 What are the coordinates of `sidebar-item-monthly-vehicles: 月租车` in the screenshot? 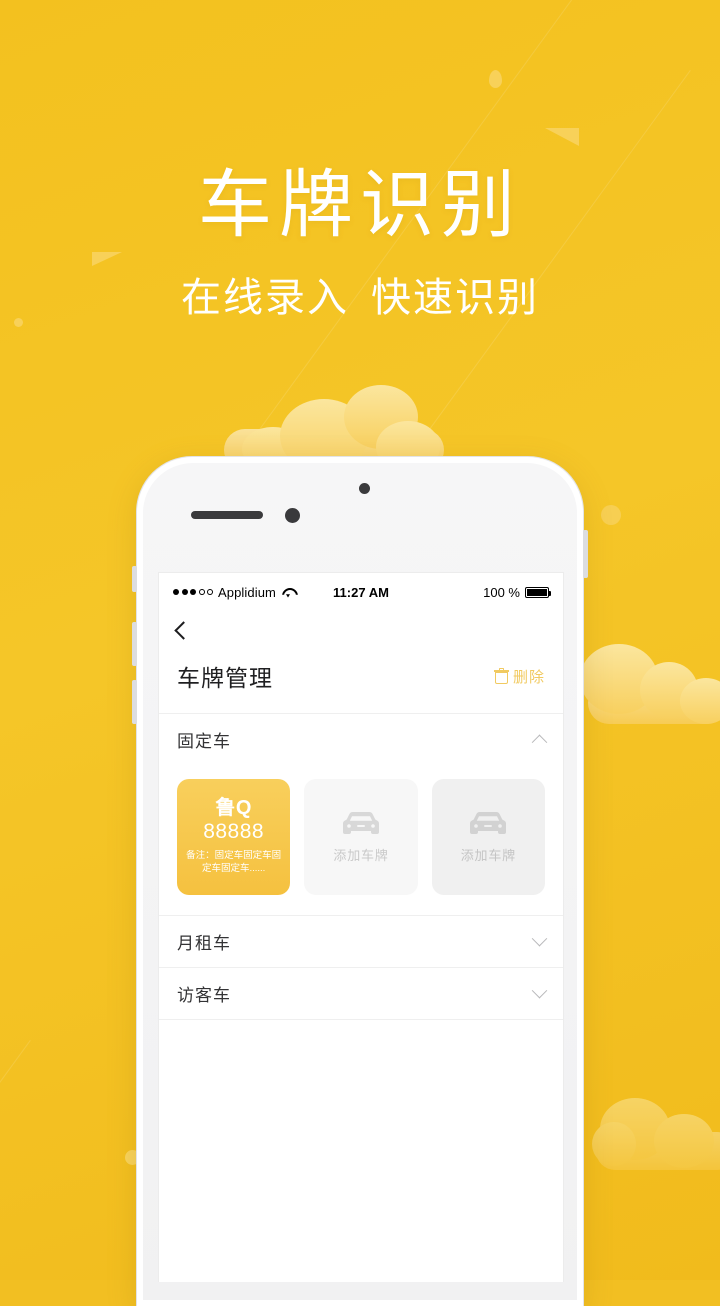 It's located at (361, 941).